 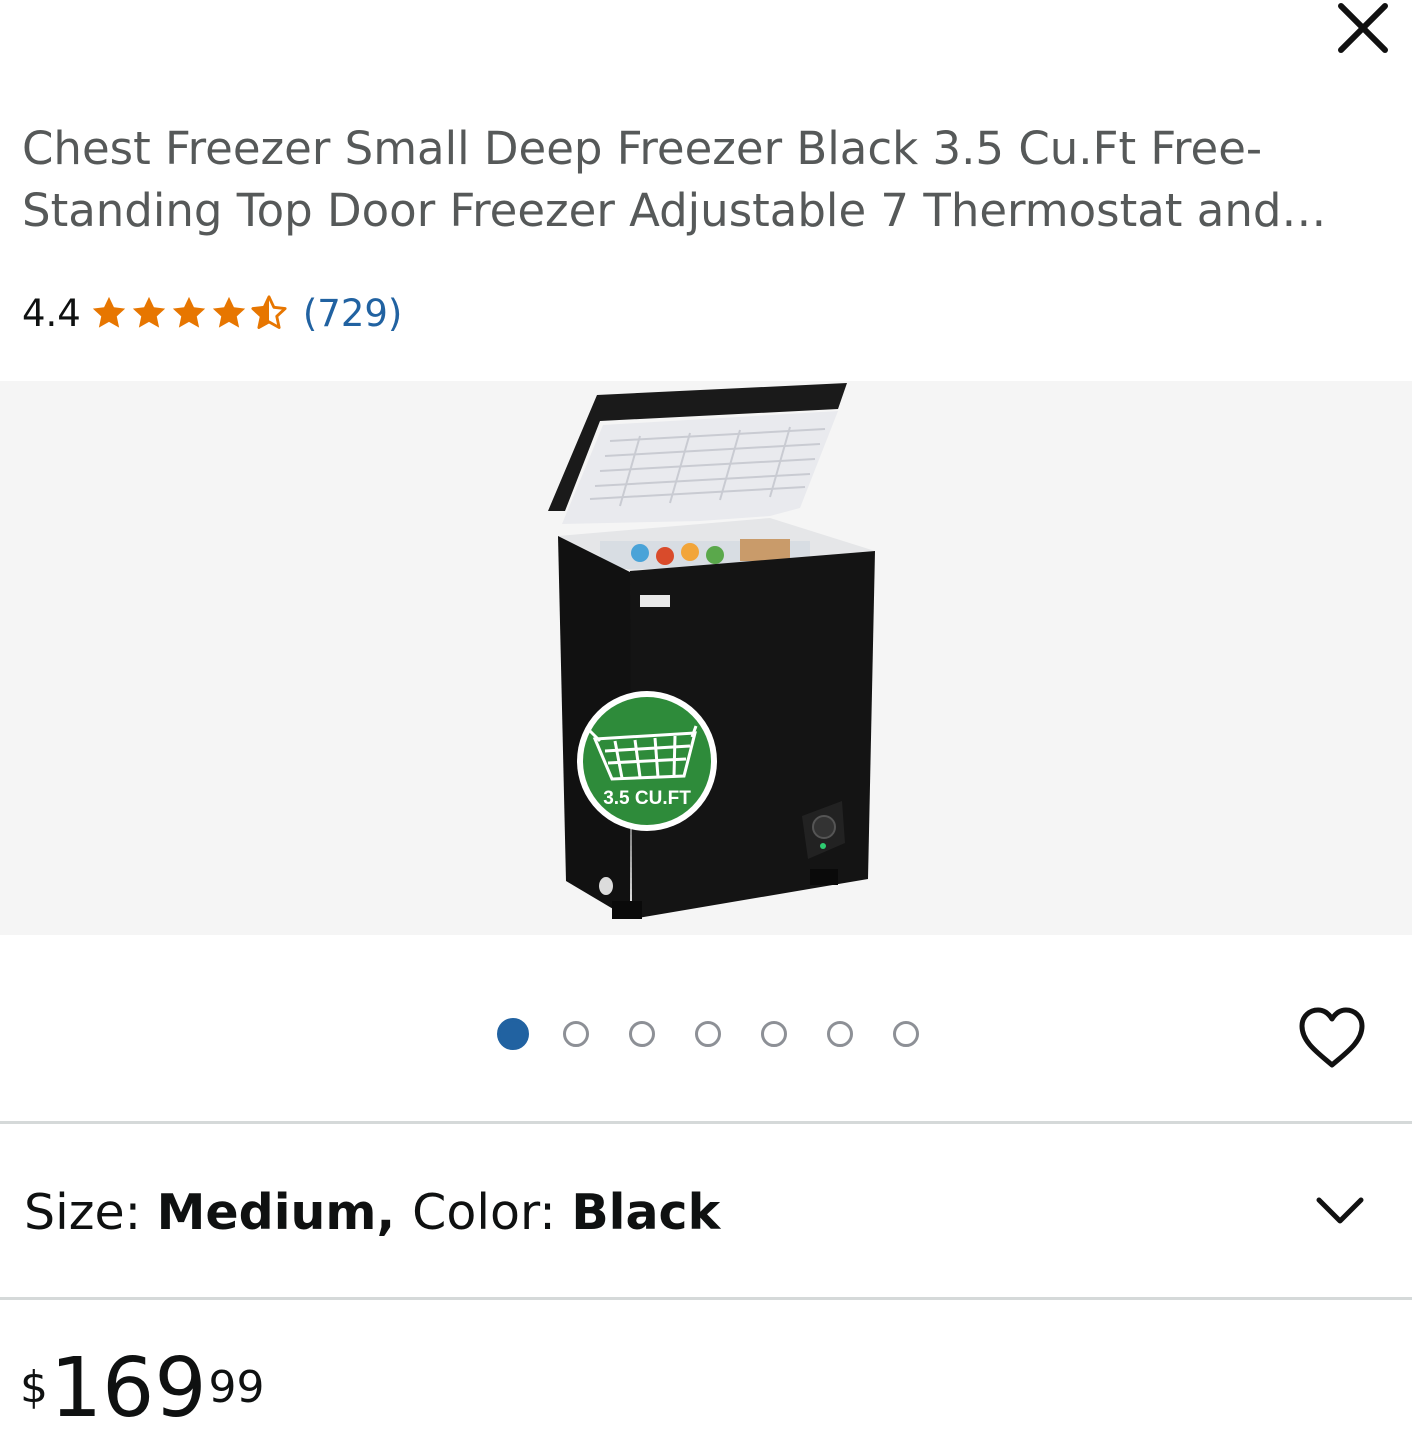 What do you see at coordinates (90, 1212) in the screenshot?
I see `size-label: Size:` at bounding box center [90, 1212].